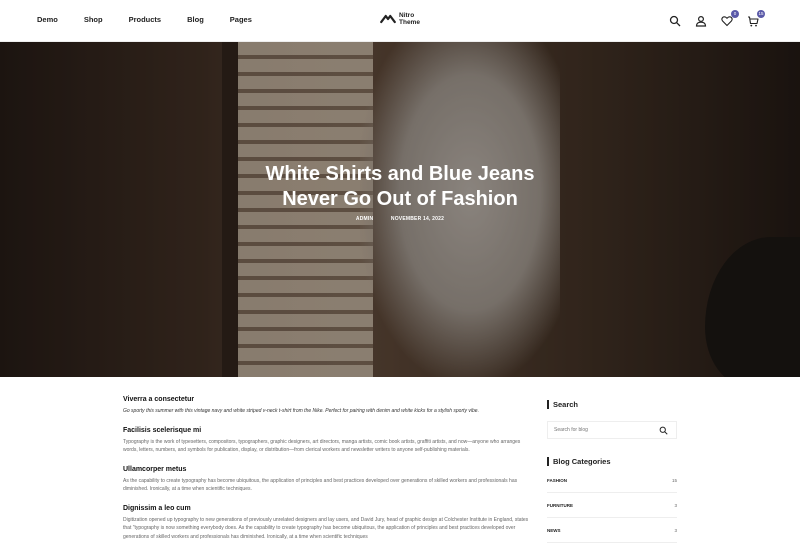 The height and width of the screenshot is (553, 800). Describe the element at coordinates (554, 530) in the screenshot. I see `category-name: NEWS` at that location.